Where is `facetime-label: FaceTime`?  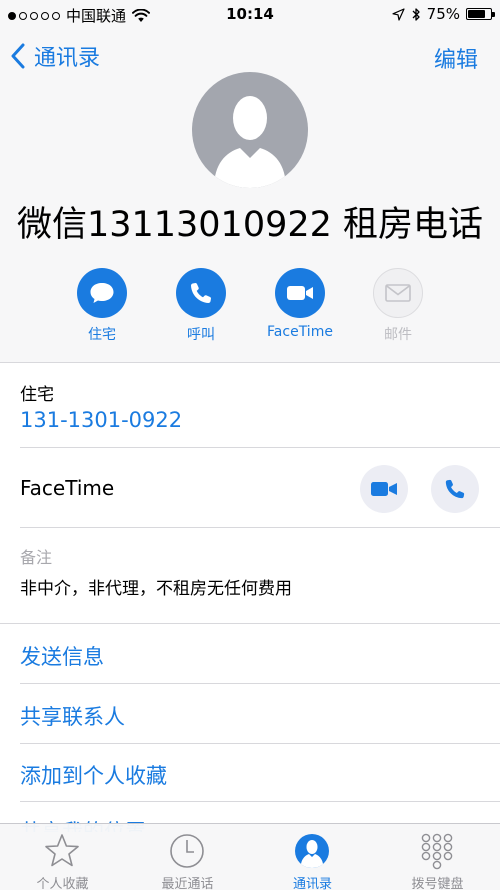
facetime-label: FaceTime is located at coordinates (67, 488).